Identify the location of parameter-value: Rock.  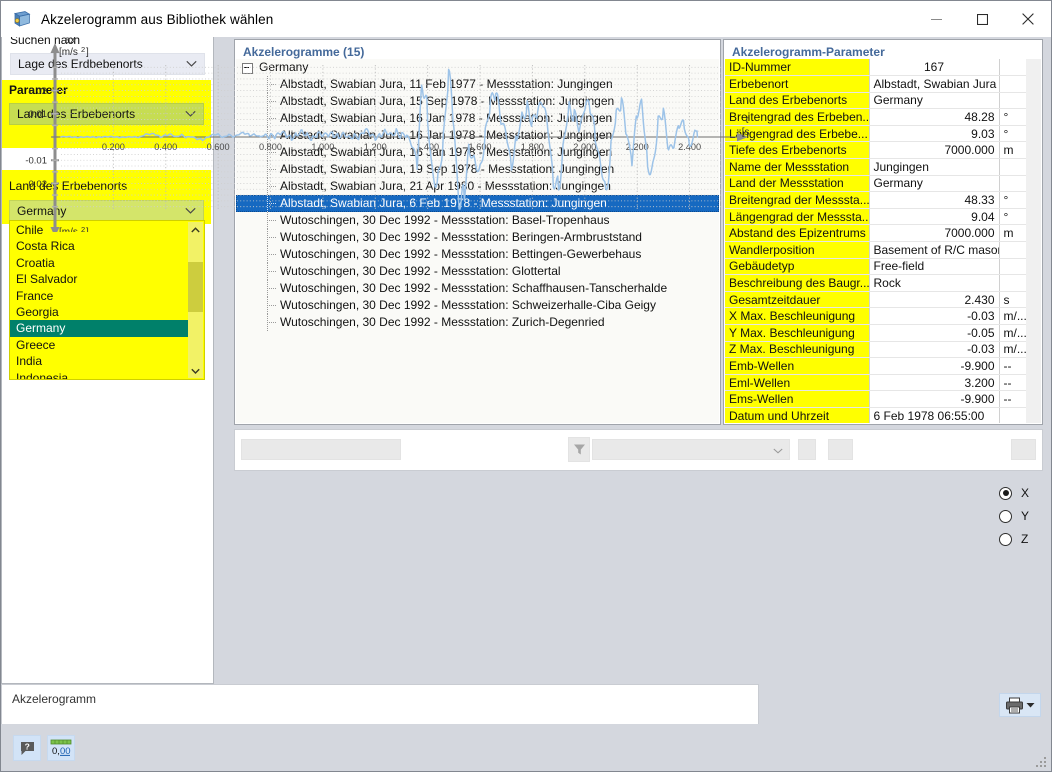
(934, 283).